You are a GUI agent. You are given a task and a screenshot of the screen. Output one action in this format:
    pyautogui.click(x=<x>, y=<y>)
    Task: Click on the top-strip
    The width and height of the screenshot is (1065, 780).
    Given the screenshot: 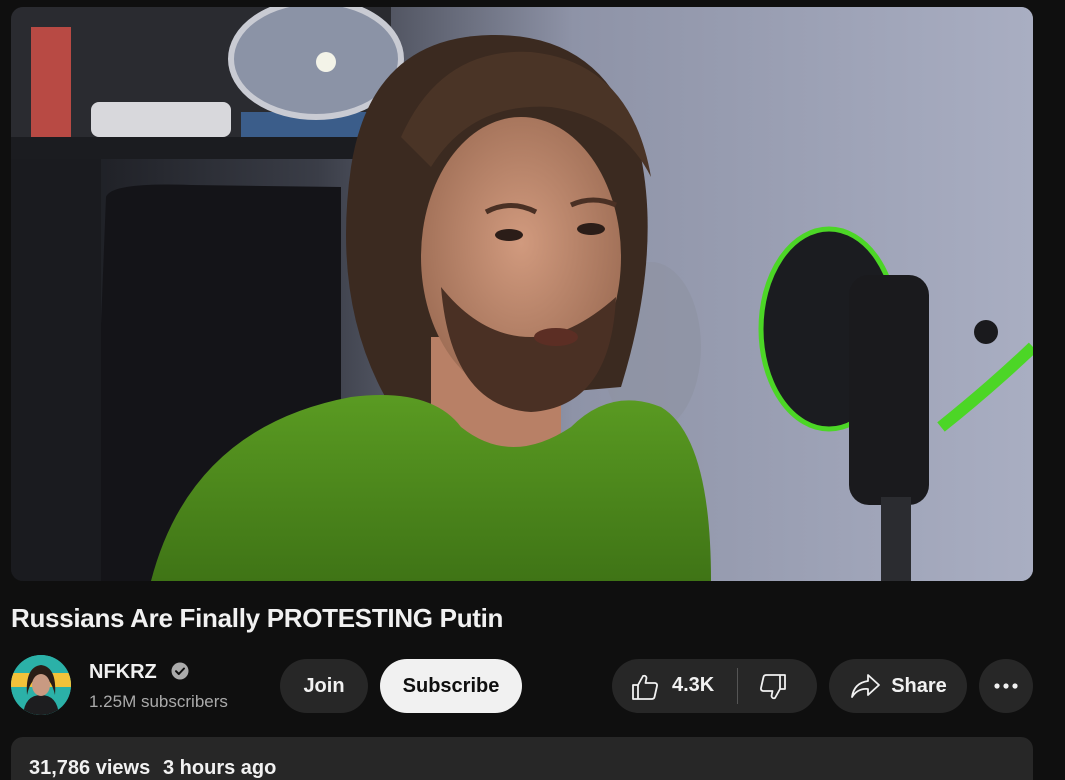 What is the action you would take?
    pyautogui.click(x=532, y=3)
    